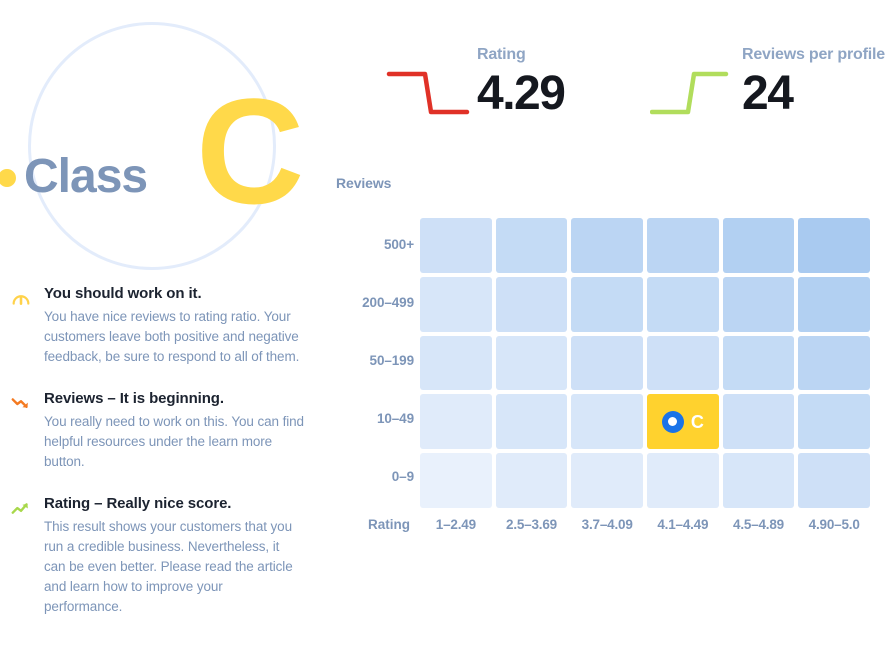 The height and width of the screenshot is (666, 896). I want to click on trend-up-icon, so click(21, 509).